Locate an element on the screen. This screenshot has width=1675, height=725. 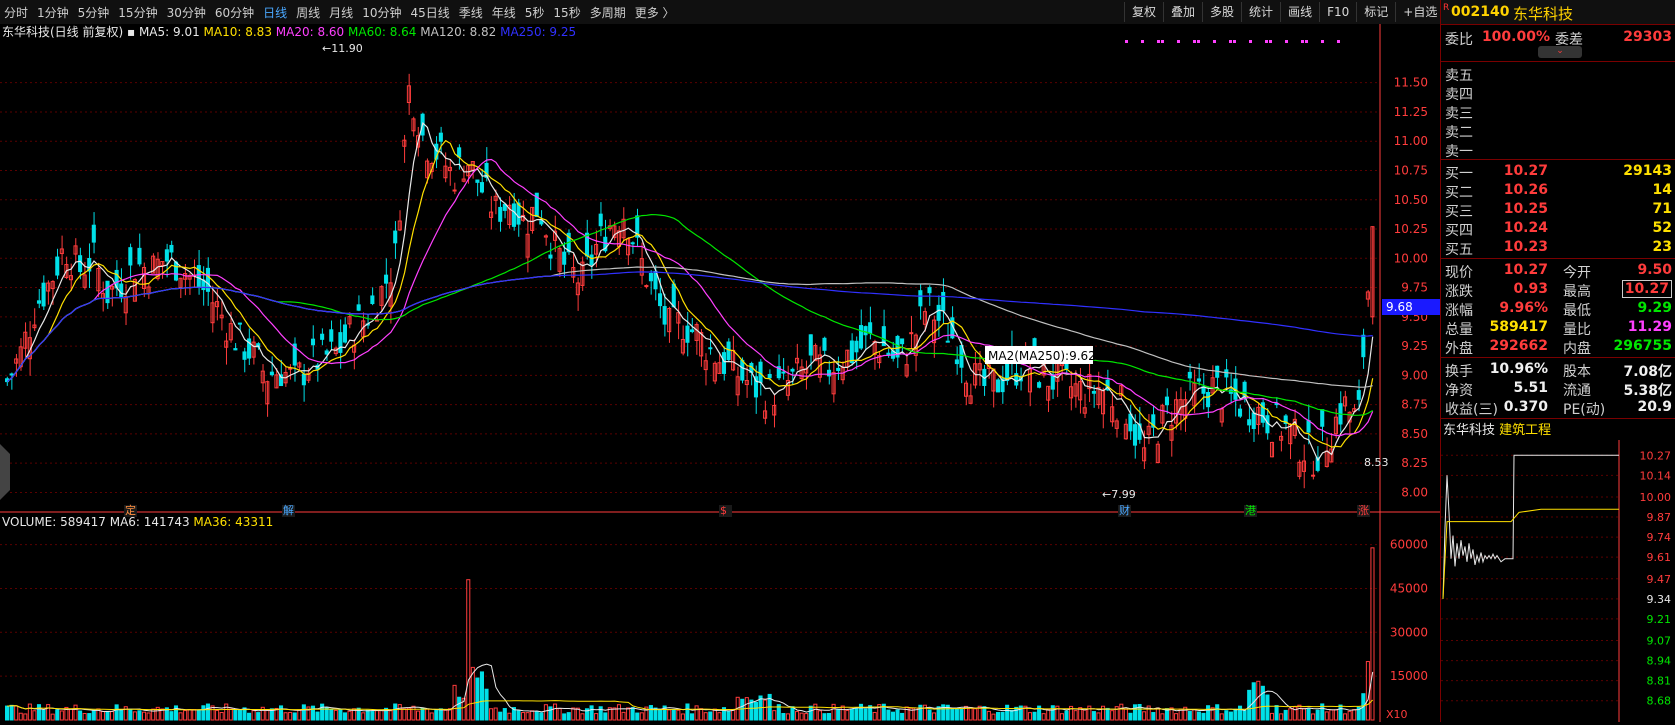
quote-value-2: 14 is located at coordinates (1662, 190).